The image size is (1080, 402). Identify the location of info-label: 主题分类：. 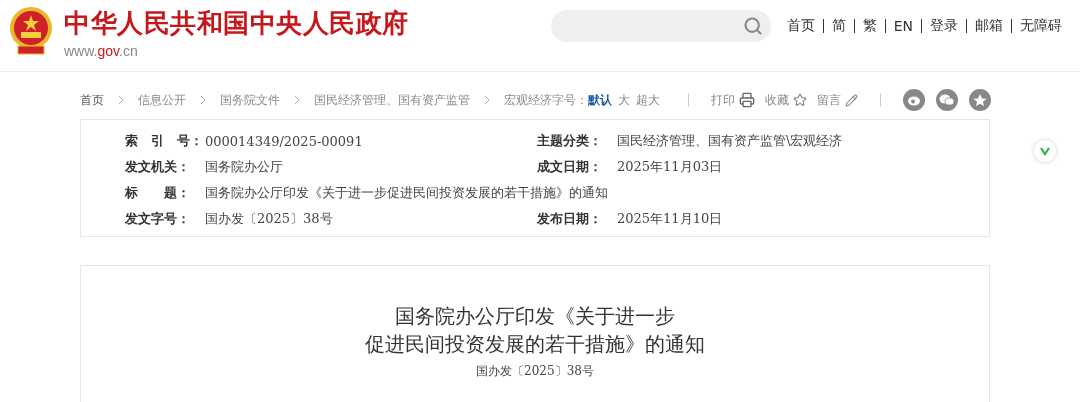
(570, 141).